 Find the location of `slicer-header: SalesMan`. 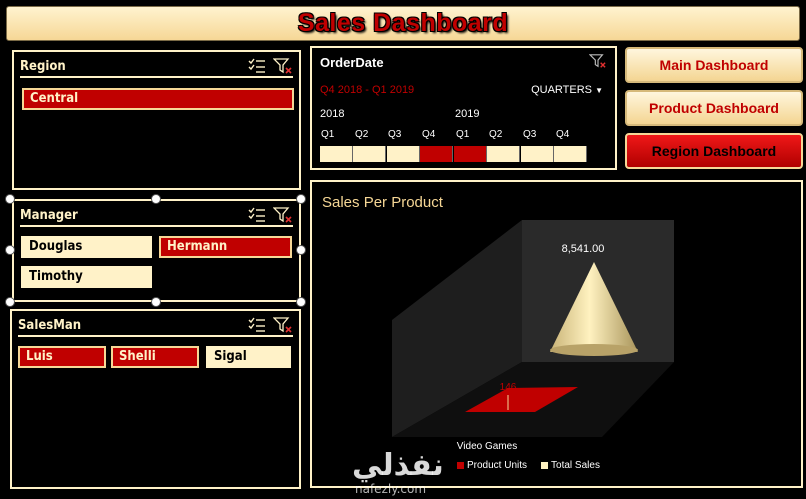

slicer-header: SalesMan is located at coordinates (155, 326).